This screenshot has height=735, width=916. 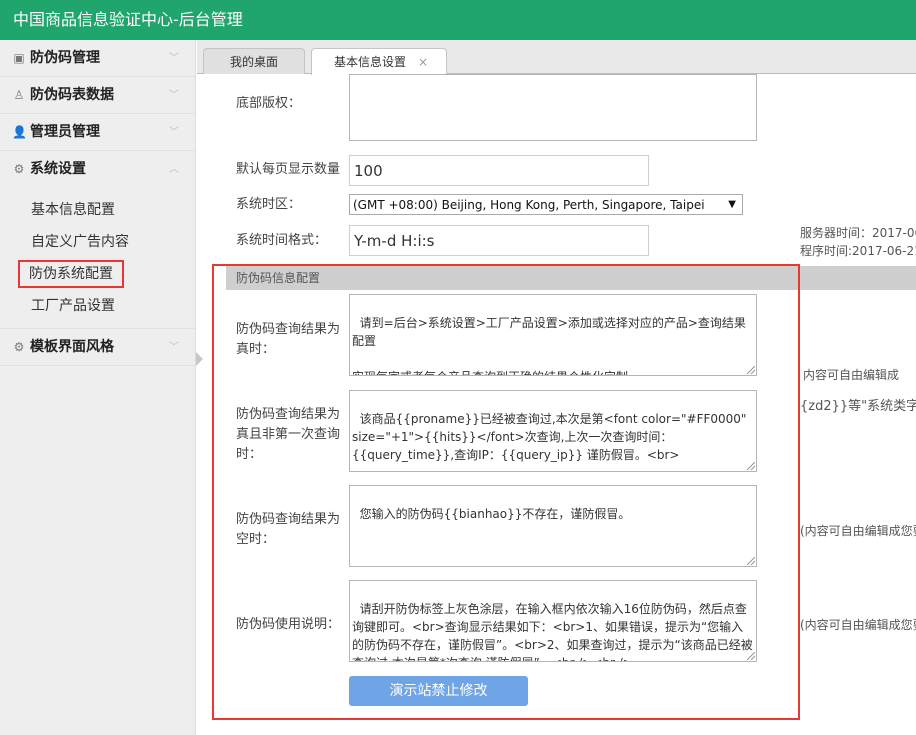 I want to click on sidebar-subitem-label: 基本信息配置, so click(x=73, y=210).